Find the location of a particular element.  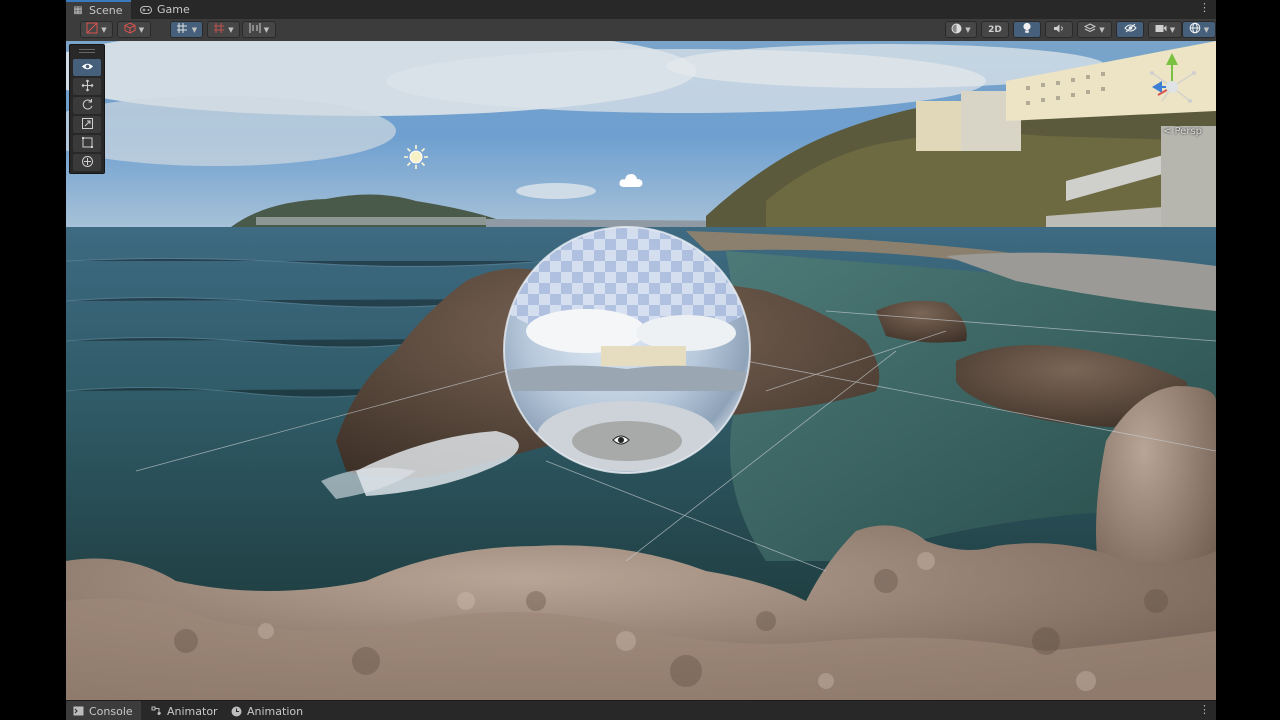

grid-icon: ▦ is located at coordinates (78, 10).